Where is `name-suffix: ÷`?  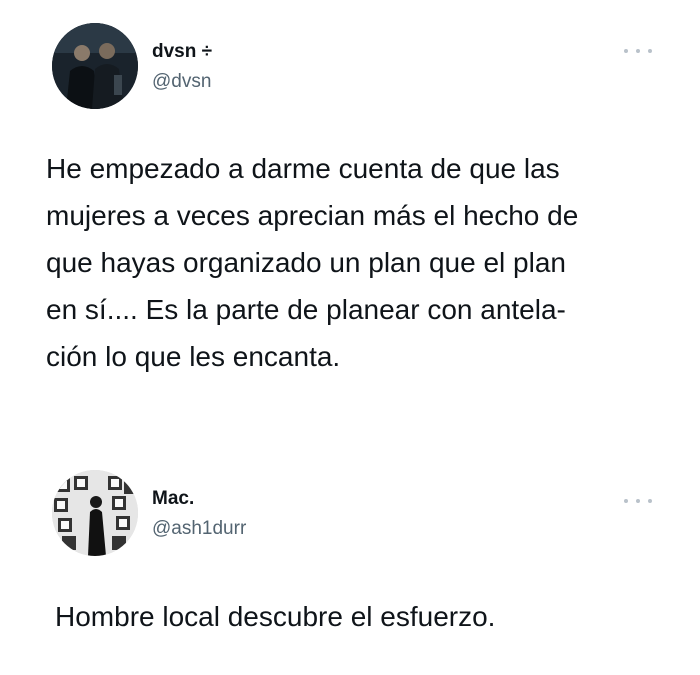 name-suffix: ÷ is located at coordinates (207, 51).